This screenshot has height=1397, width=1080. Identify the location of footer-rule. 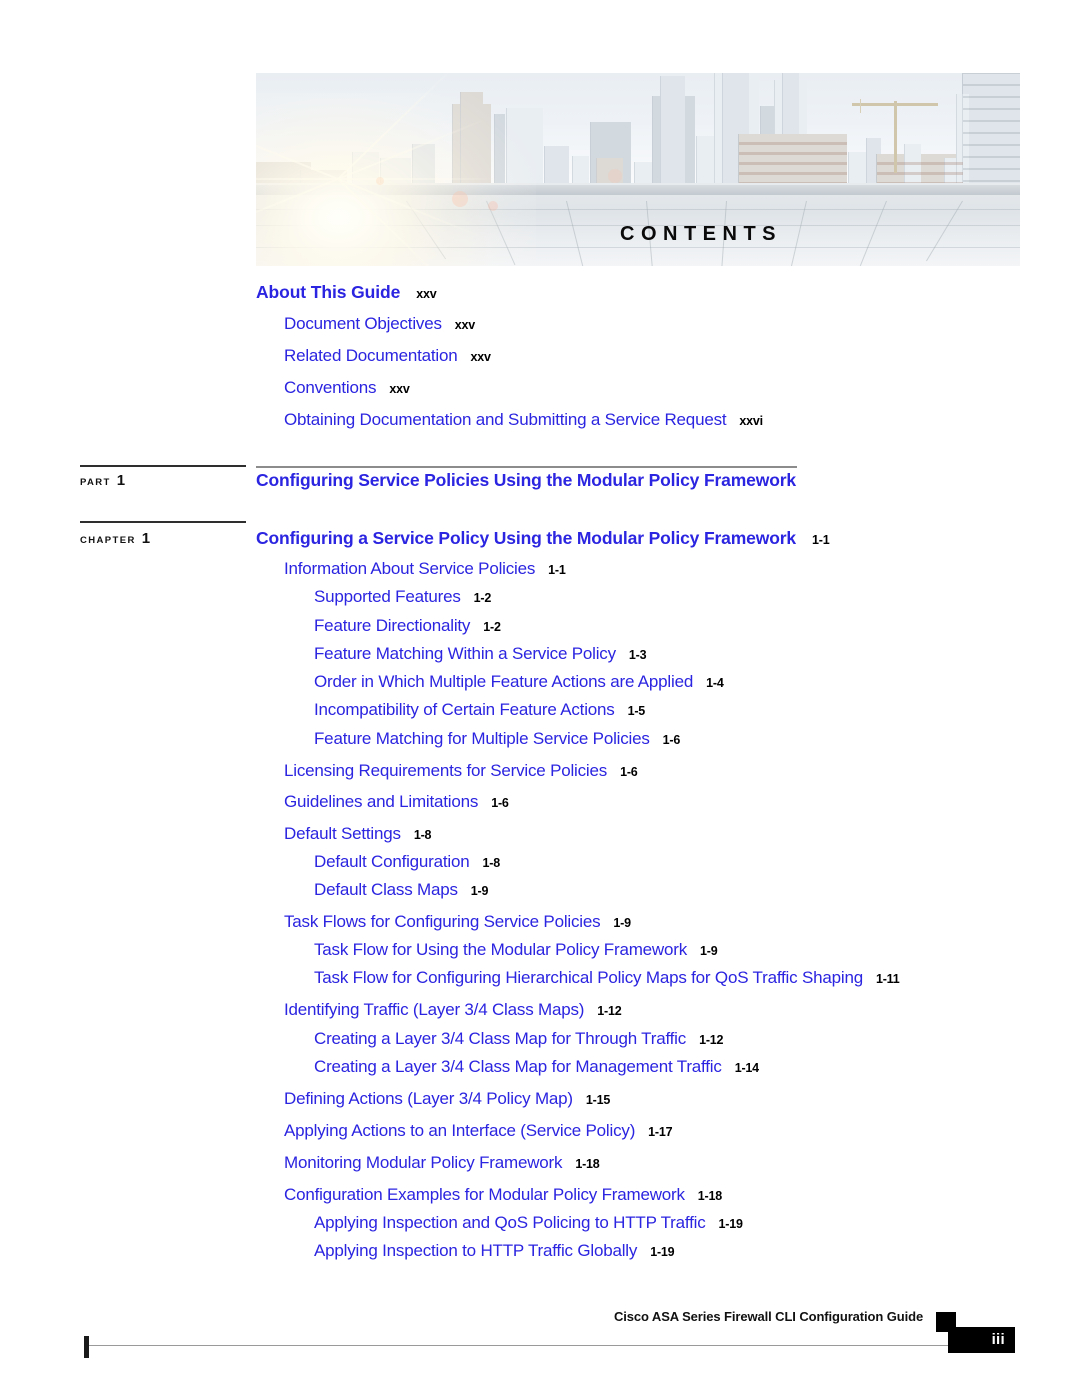
(521, 1345).